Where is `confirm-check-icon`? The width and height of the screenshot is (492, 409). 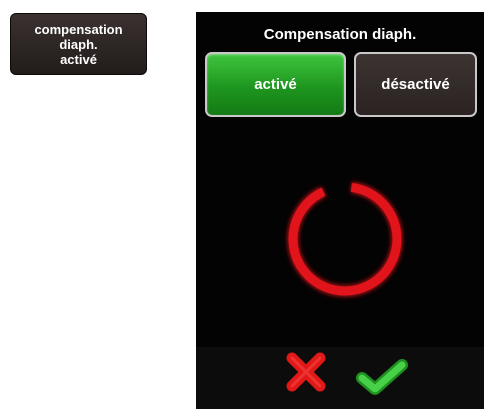 confirm-check-icon is located at coordinates (382, 377).